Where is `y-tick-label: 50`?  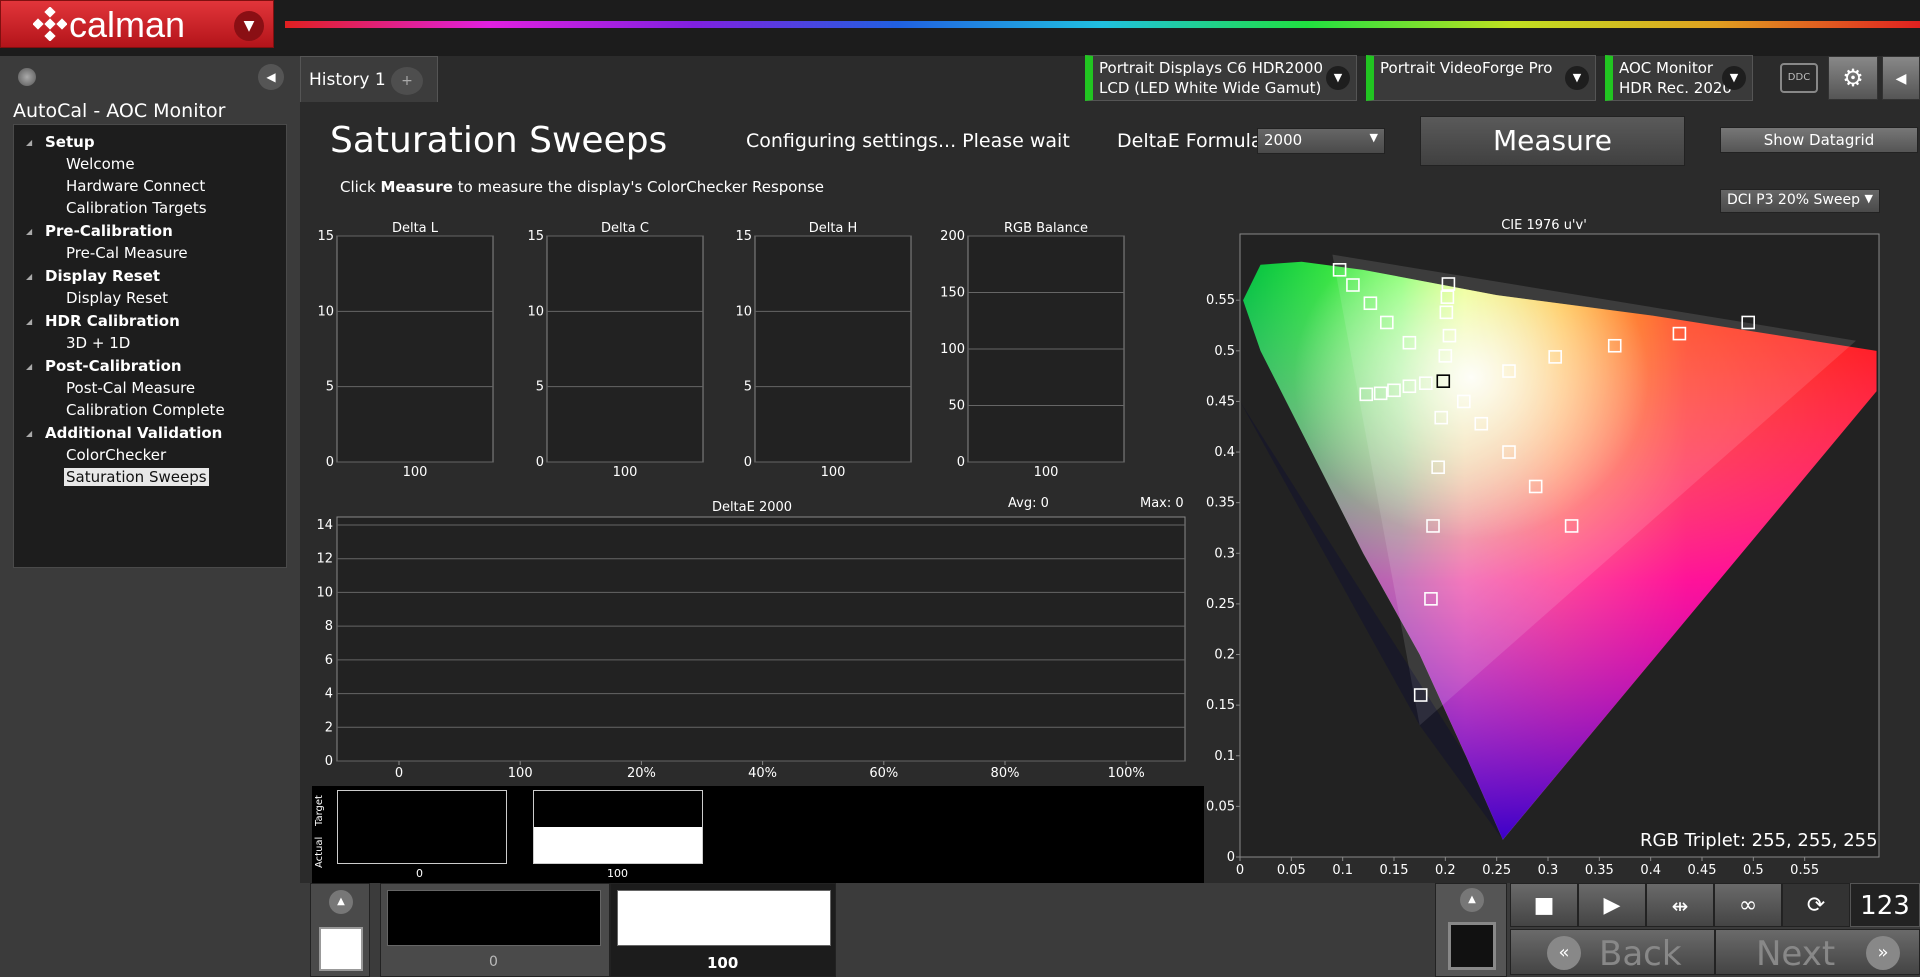
y-tick-label: 50 is located at coordinates (956, 406).